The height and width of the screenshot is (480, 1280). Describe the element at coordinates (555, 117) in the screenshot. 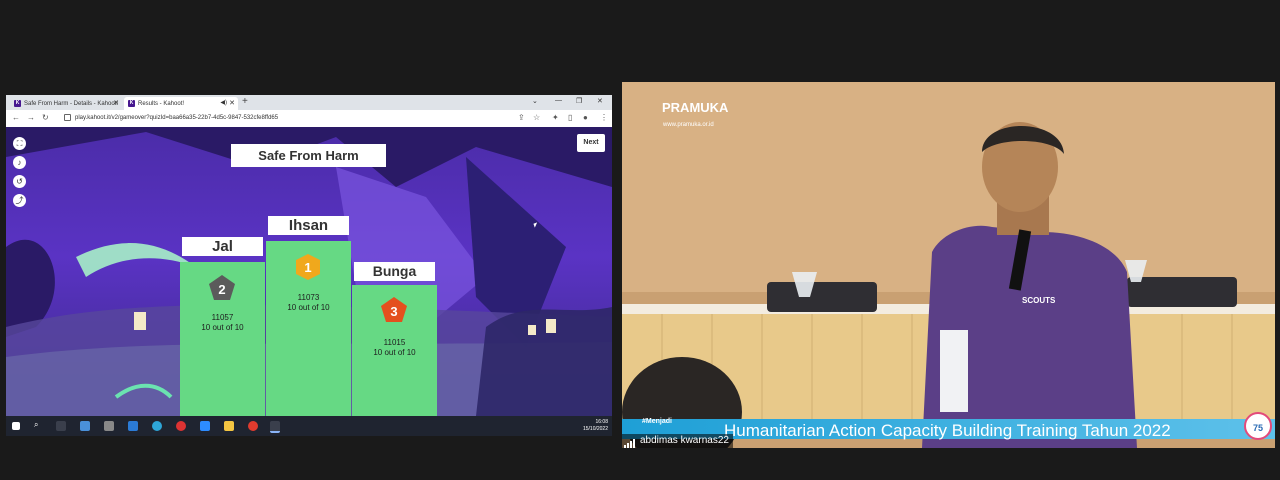

I see `extensions-icon: ✦` at that location.